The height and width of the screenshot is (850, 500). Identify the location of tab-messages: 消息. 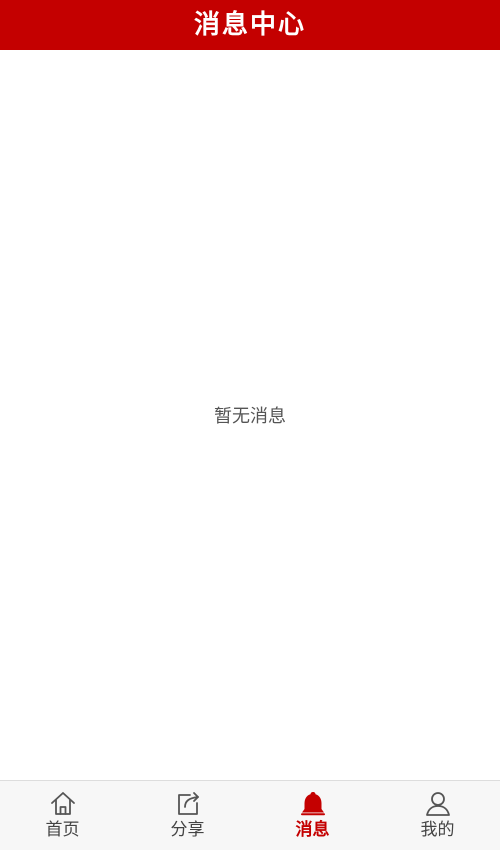
(312, 815).